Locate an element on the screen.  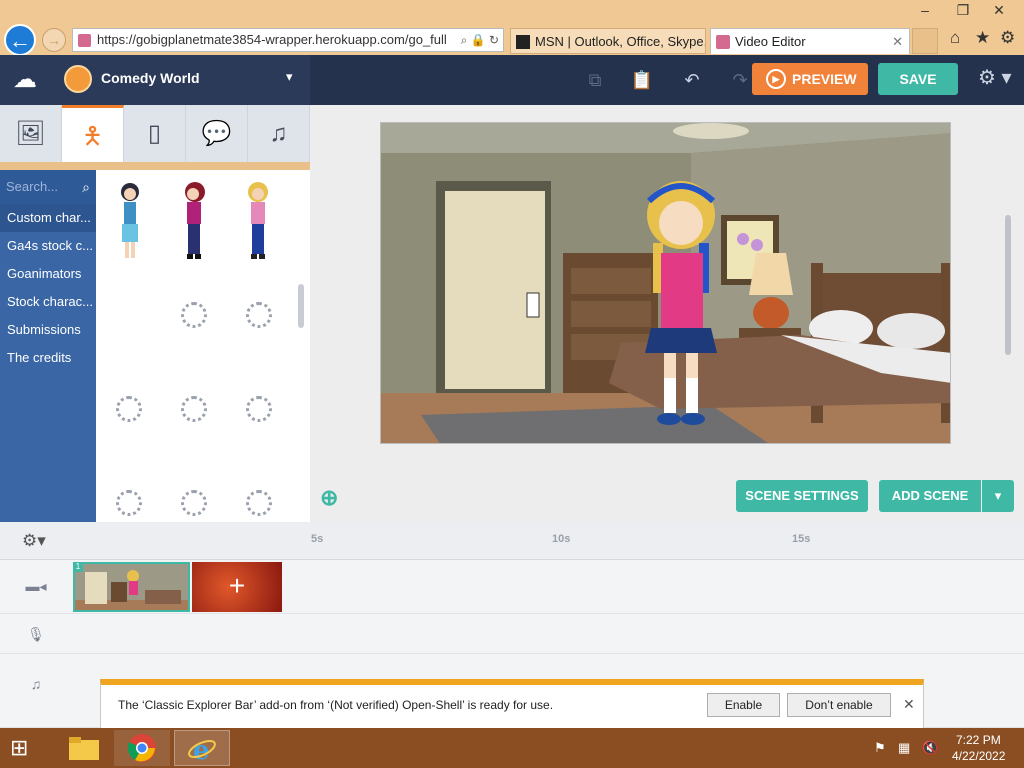
copy-icon: ⧉ is located at coordinates (595, 80).